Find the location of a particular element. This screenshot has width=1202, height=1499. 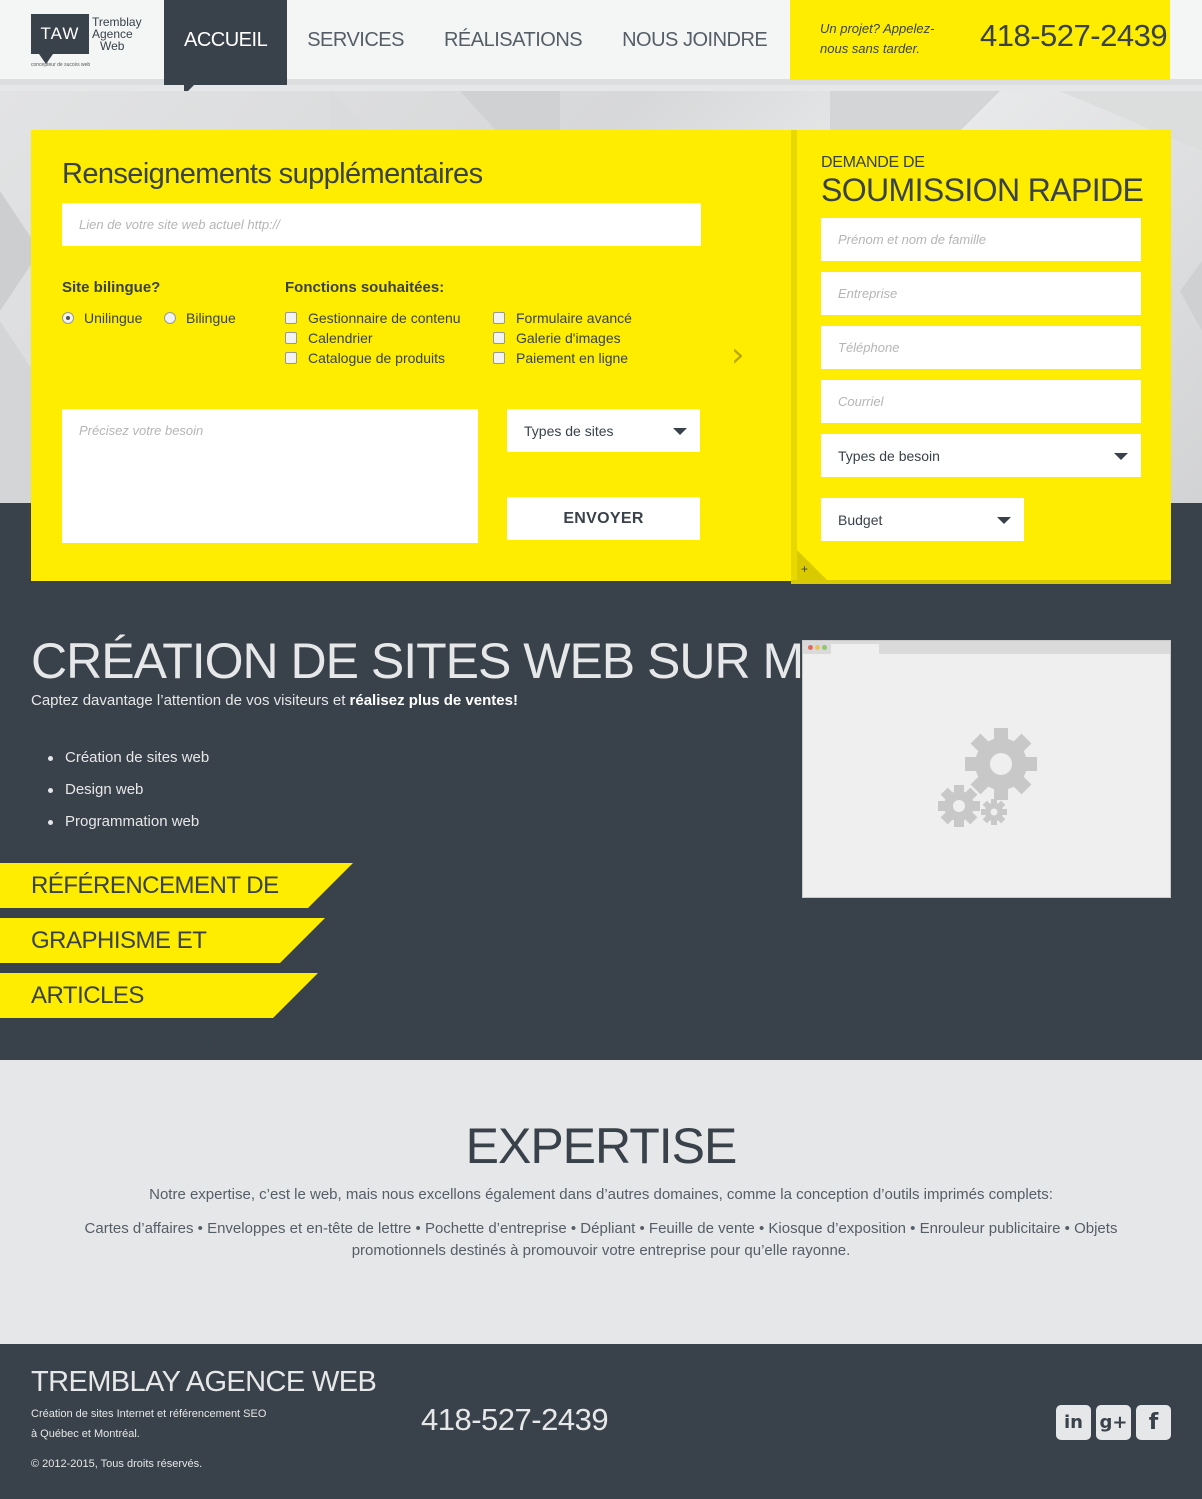

functions-label: Fonctions souhaitées: is located at coordinates (365, 287).